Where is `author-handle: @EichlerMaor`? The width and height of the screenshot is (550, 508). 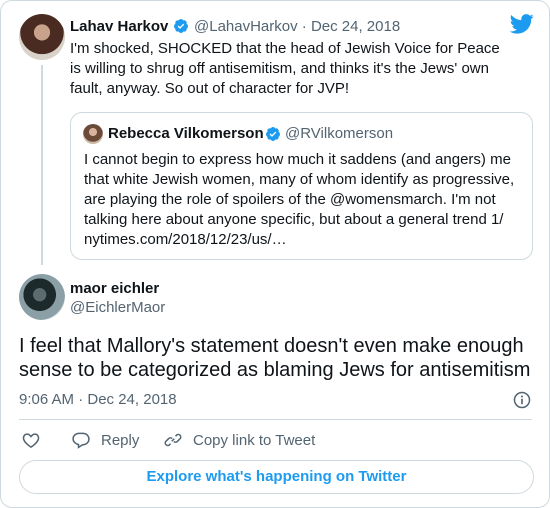 author-handle: @EichlerMaor is located at coordinates (117, 307).